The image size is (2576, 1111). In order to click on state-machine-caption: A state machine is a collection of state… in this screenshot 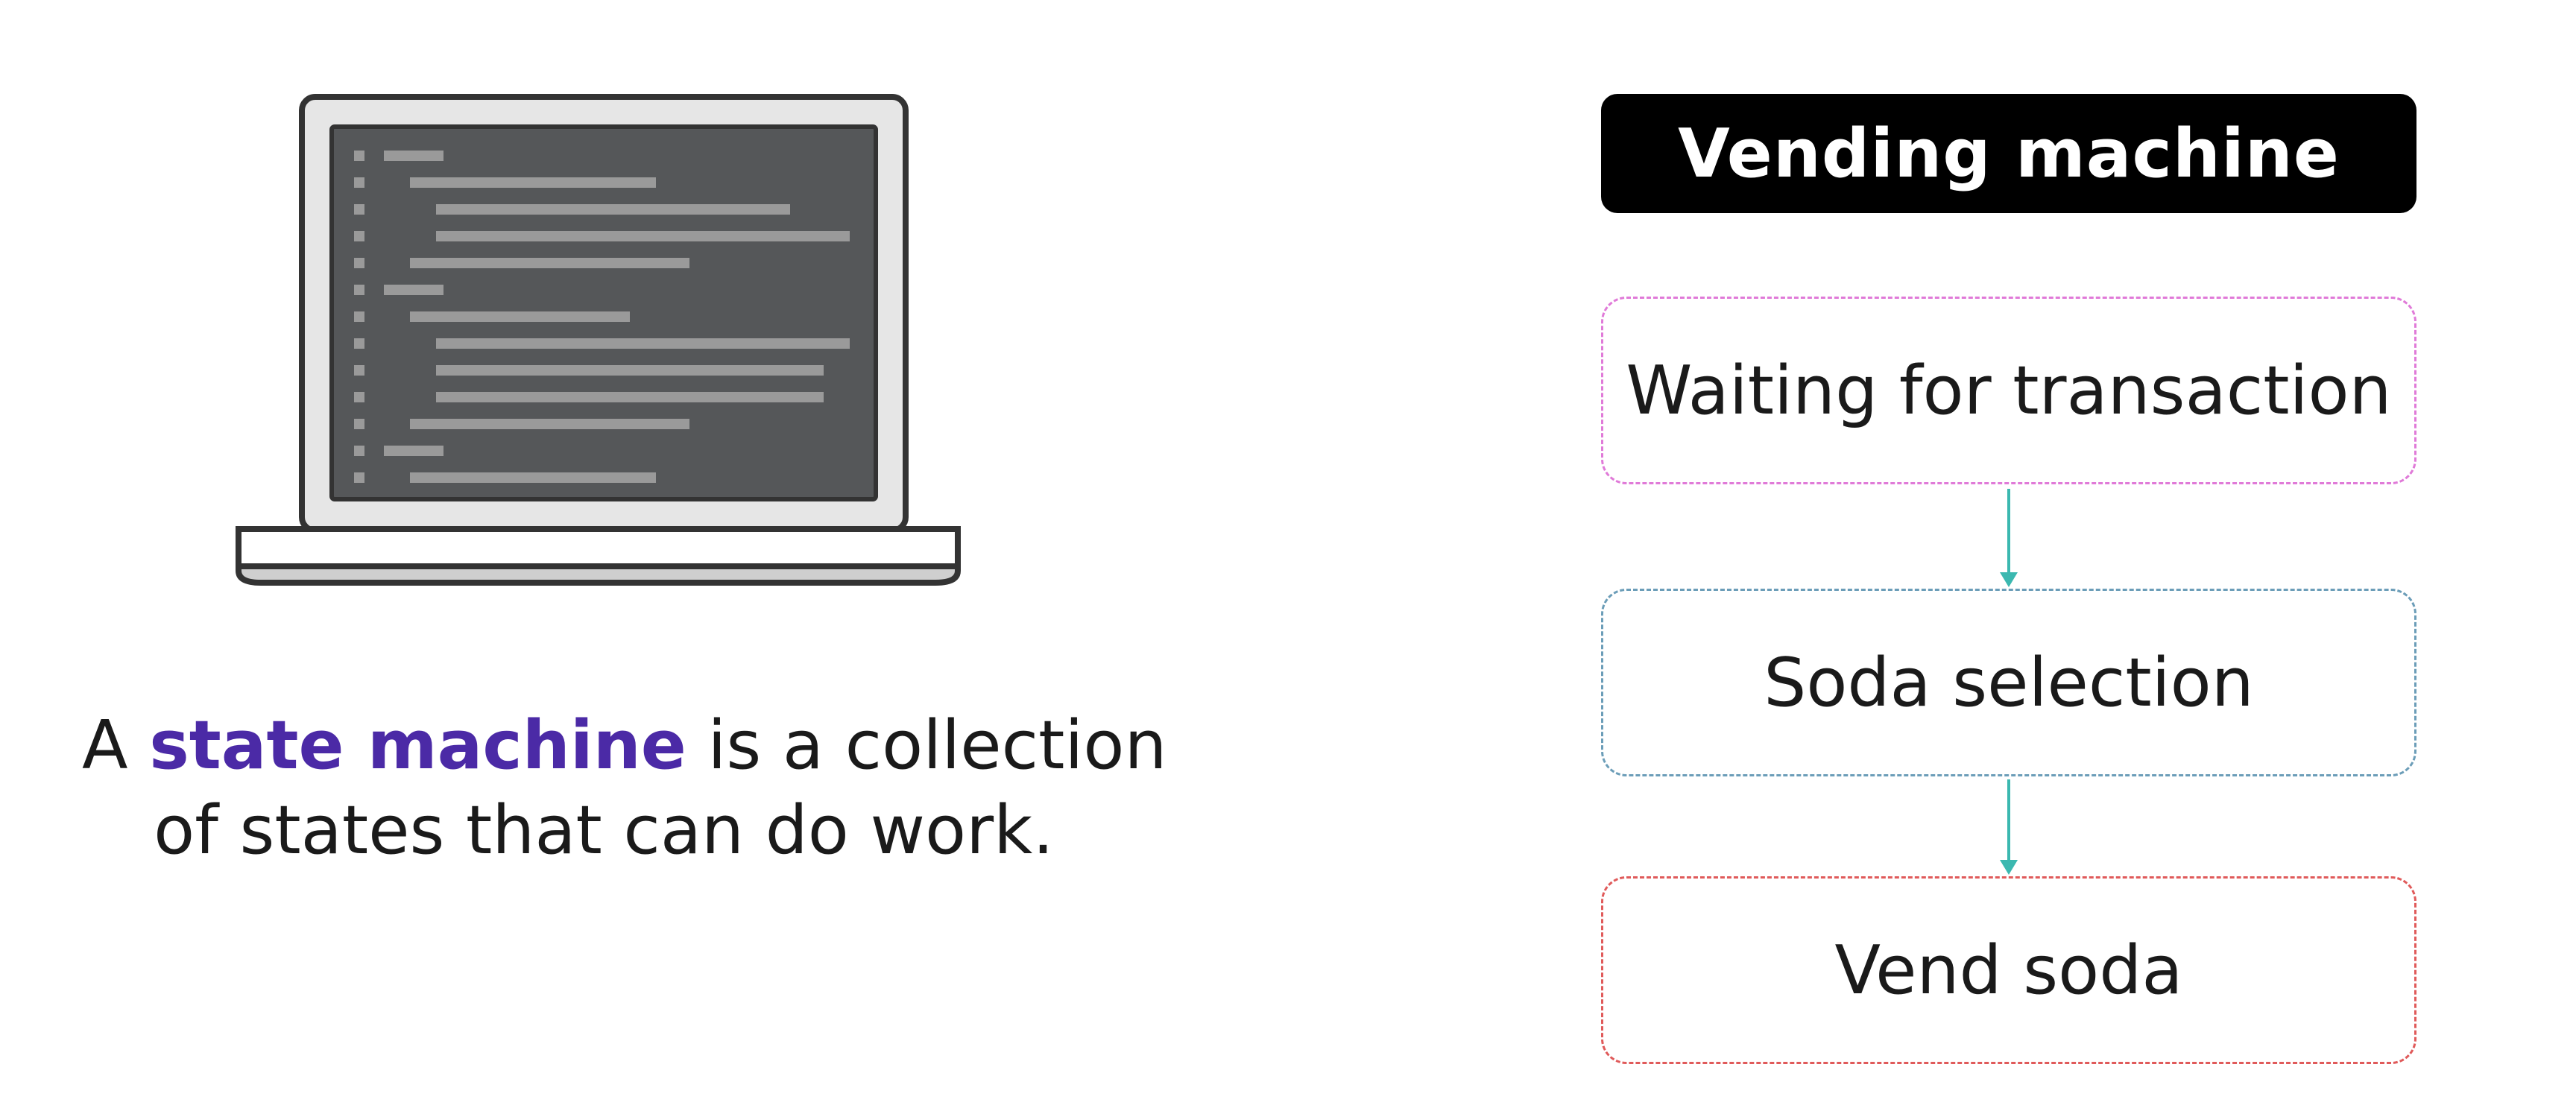, I will do `click(624, 788)`.